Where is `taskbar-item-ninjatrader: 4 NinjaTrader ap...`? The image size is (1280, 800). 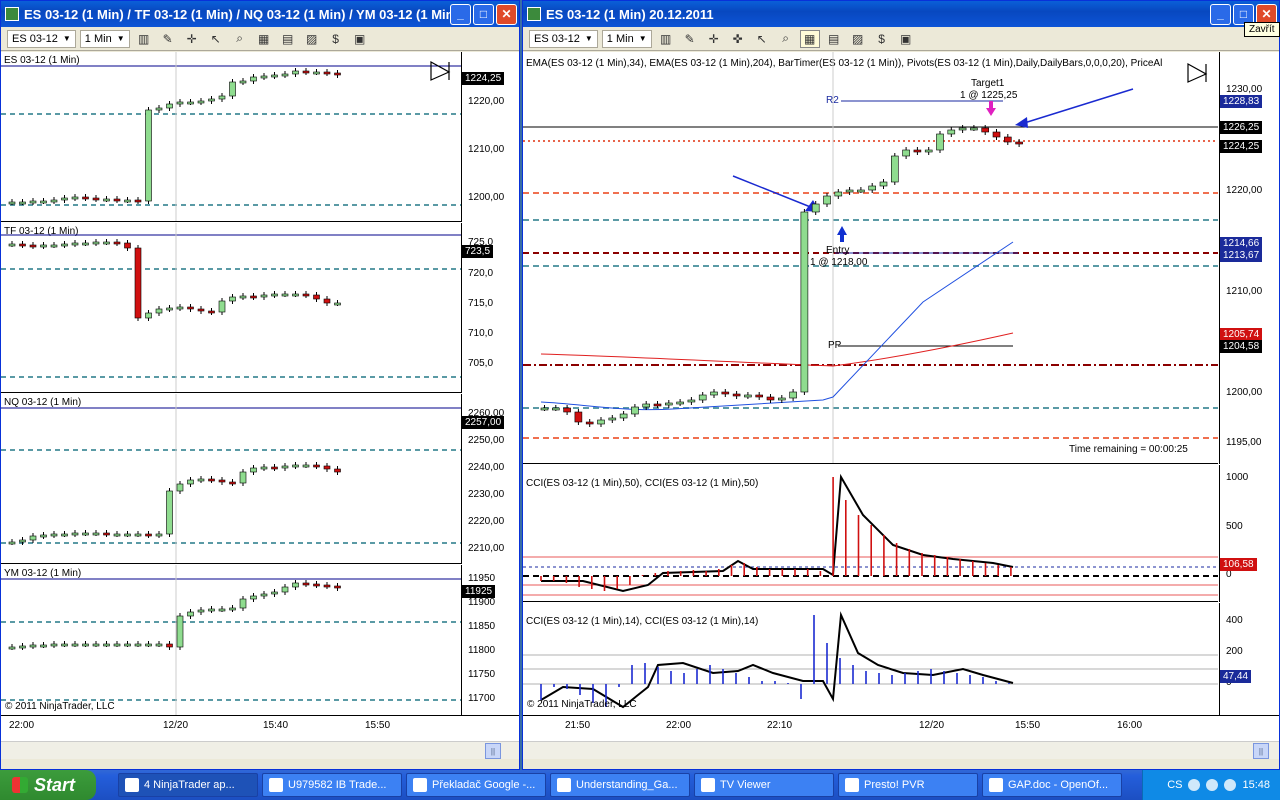 taskbar-item-ninjatrader: 4 NinjaTrader ap... is located at coordinates (188, 785).